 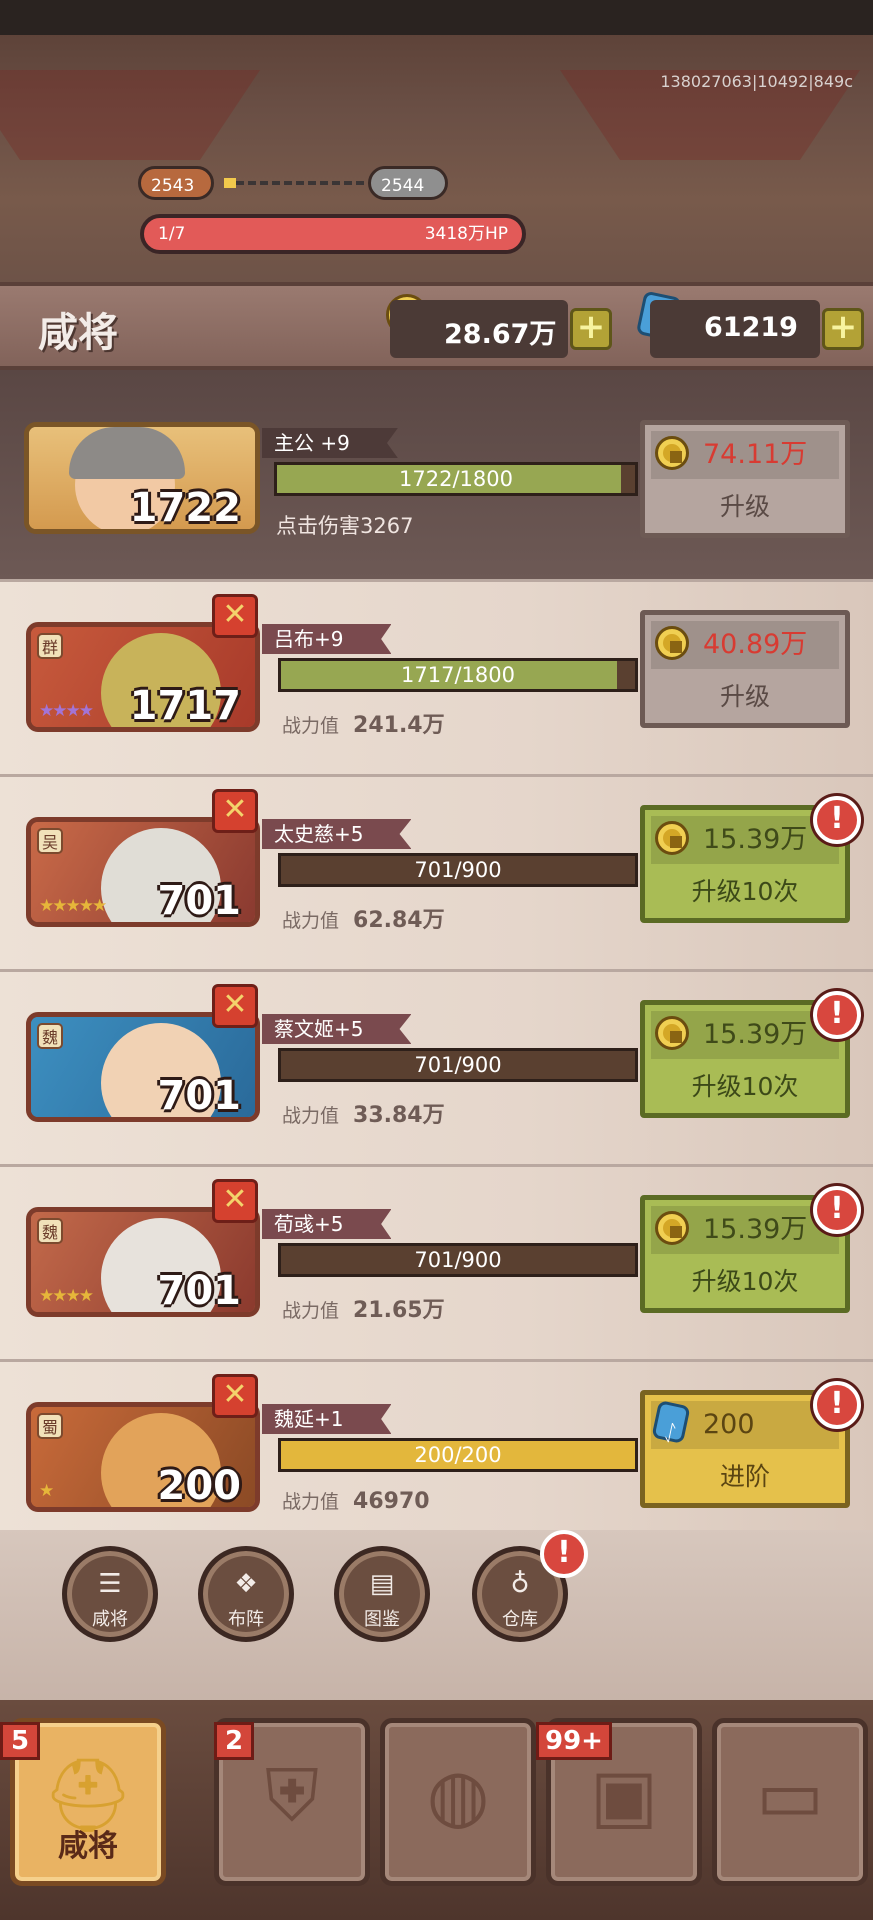 I want to click on general-portrait: 吴 ★★★★★ 701, so click(x=143, y=872).